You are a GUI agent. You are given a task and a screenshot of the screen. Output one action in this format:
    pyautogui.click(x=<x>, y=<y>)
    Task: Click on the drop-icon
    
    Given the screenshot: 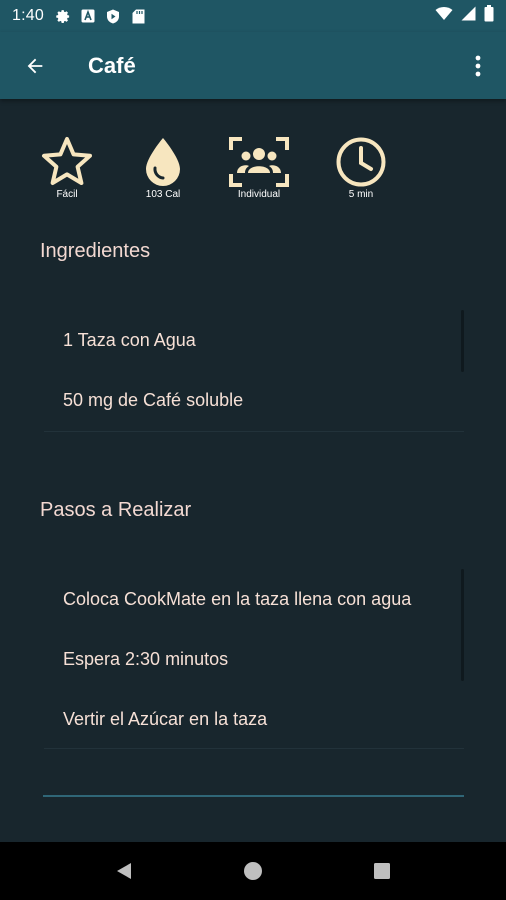 What is the action you would take?
    pyautogui.click(x=163, y=162)
    